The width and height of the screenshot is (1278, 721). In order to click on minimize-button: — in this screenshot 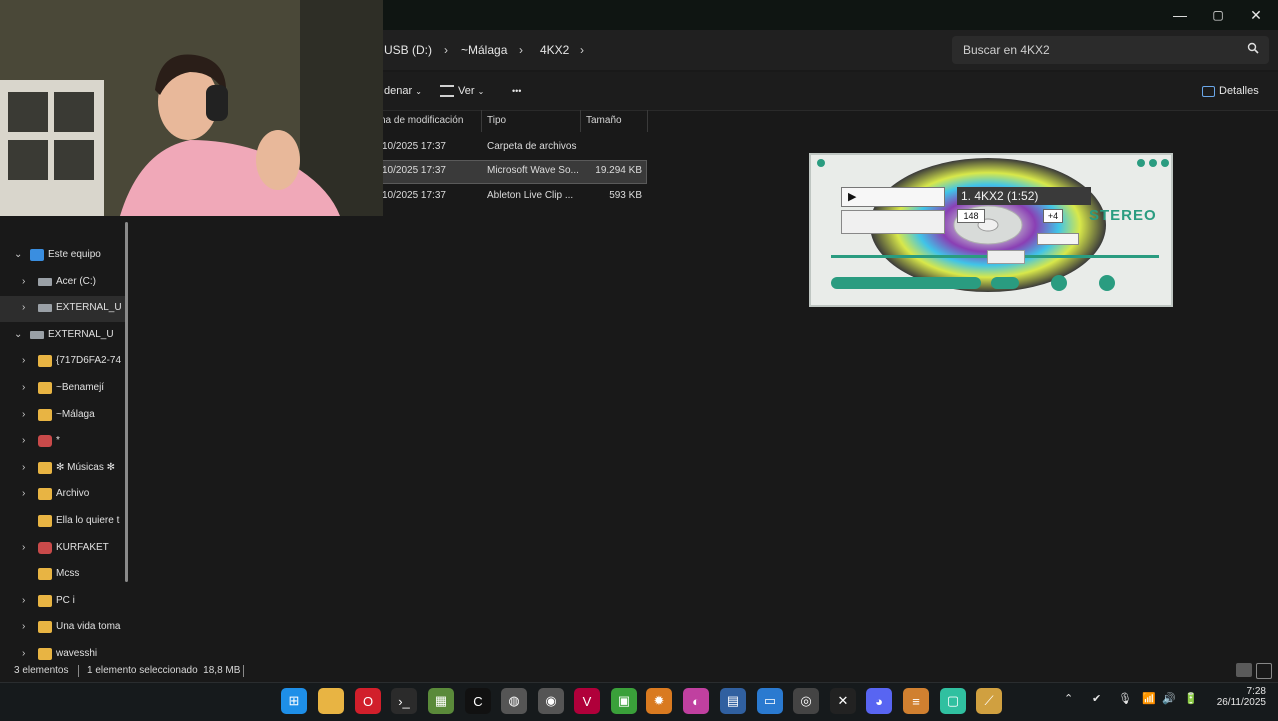, I will do `click(1180, 15)`.